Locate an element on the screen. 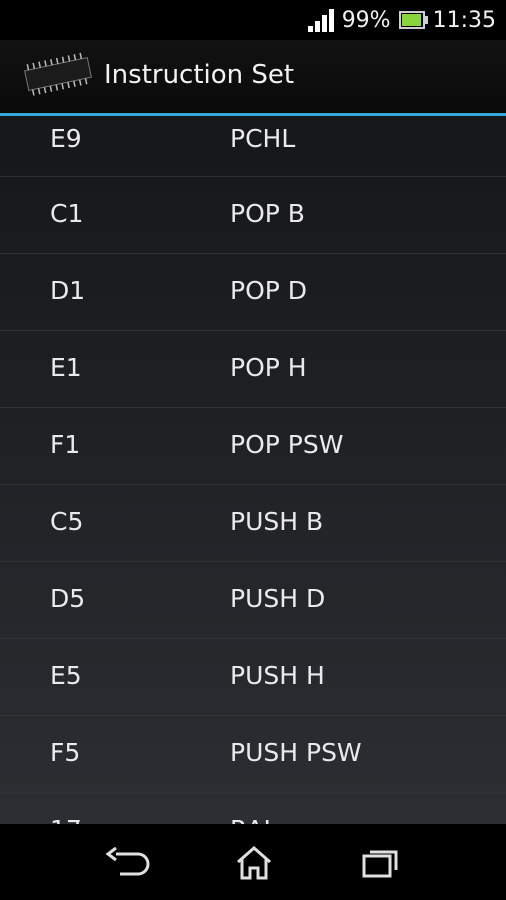 Image resolution: width=506 pixels, height=900 pixels. back-icon is located at coordinates (128, 862).